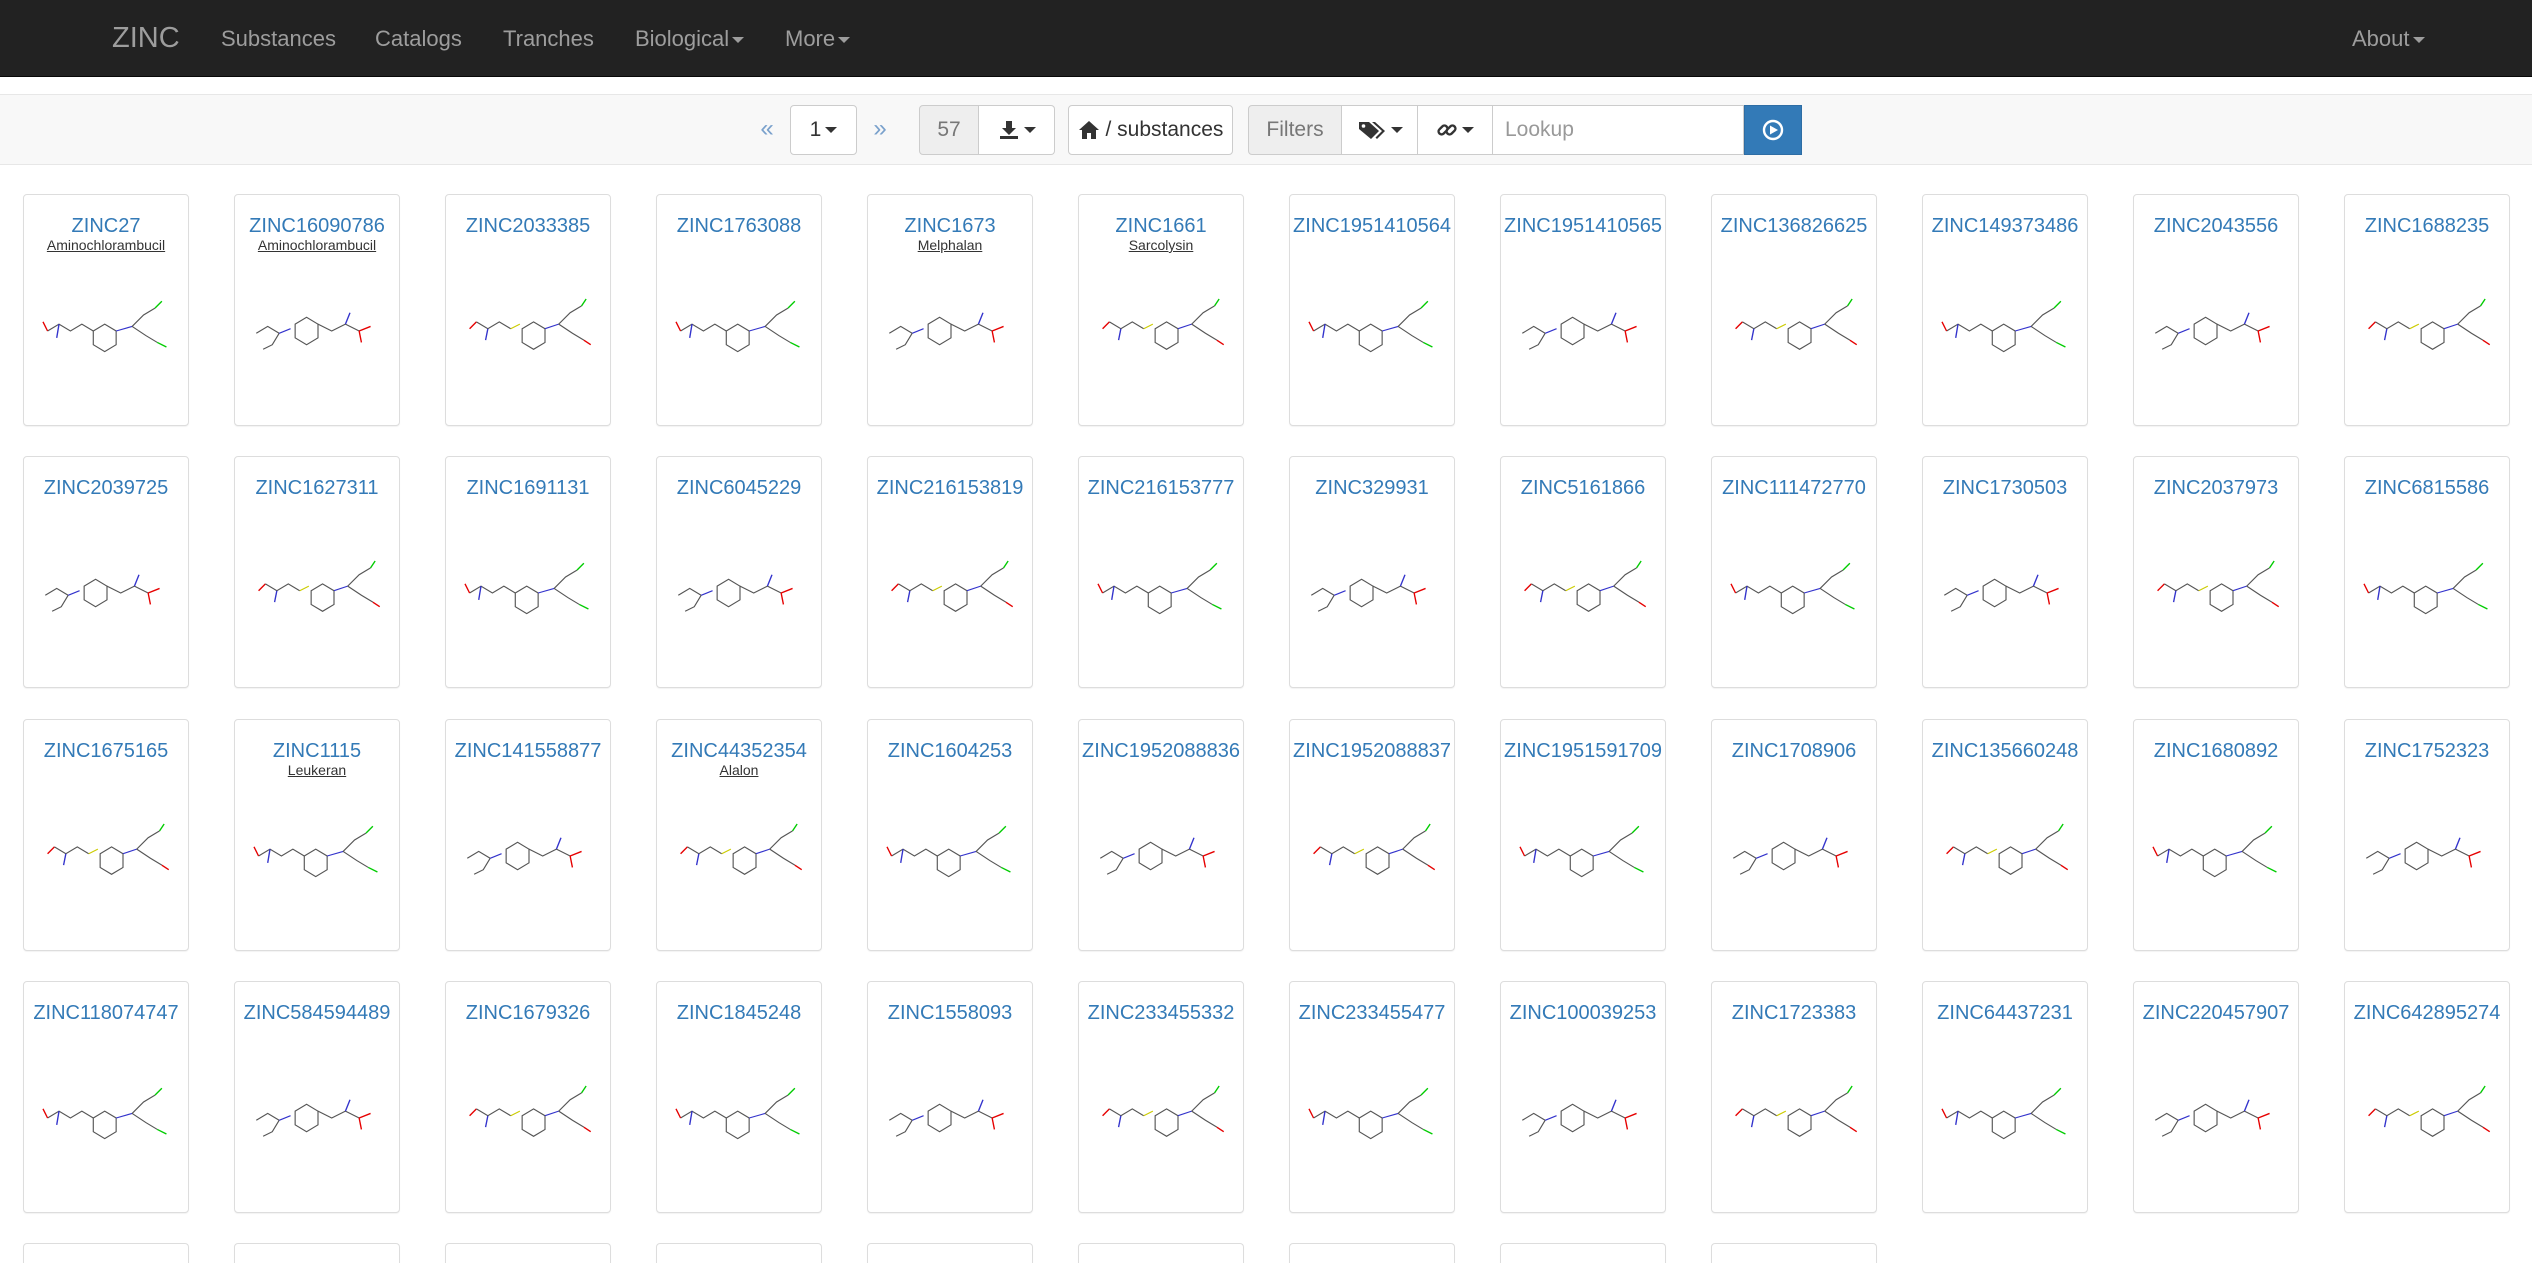 This screenshot has width=2532, height=1263. Describe the element at coordinates (950, 488) in the screenshot. I see `substance-id-link: ZINC216153819` at that location.